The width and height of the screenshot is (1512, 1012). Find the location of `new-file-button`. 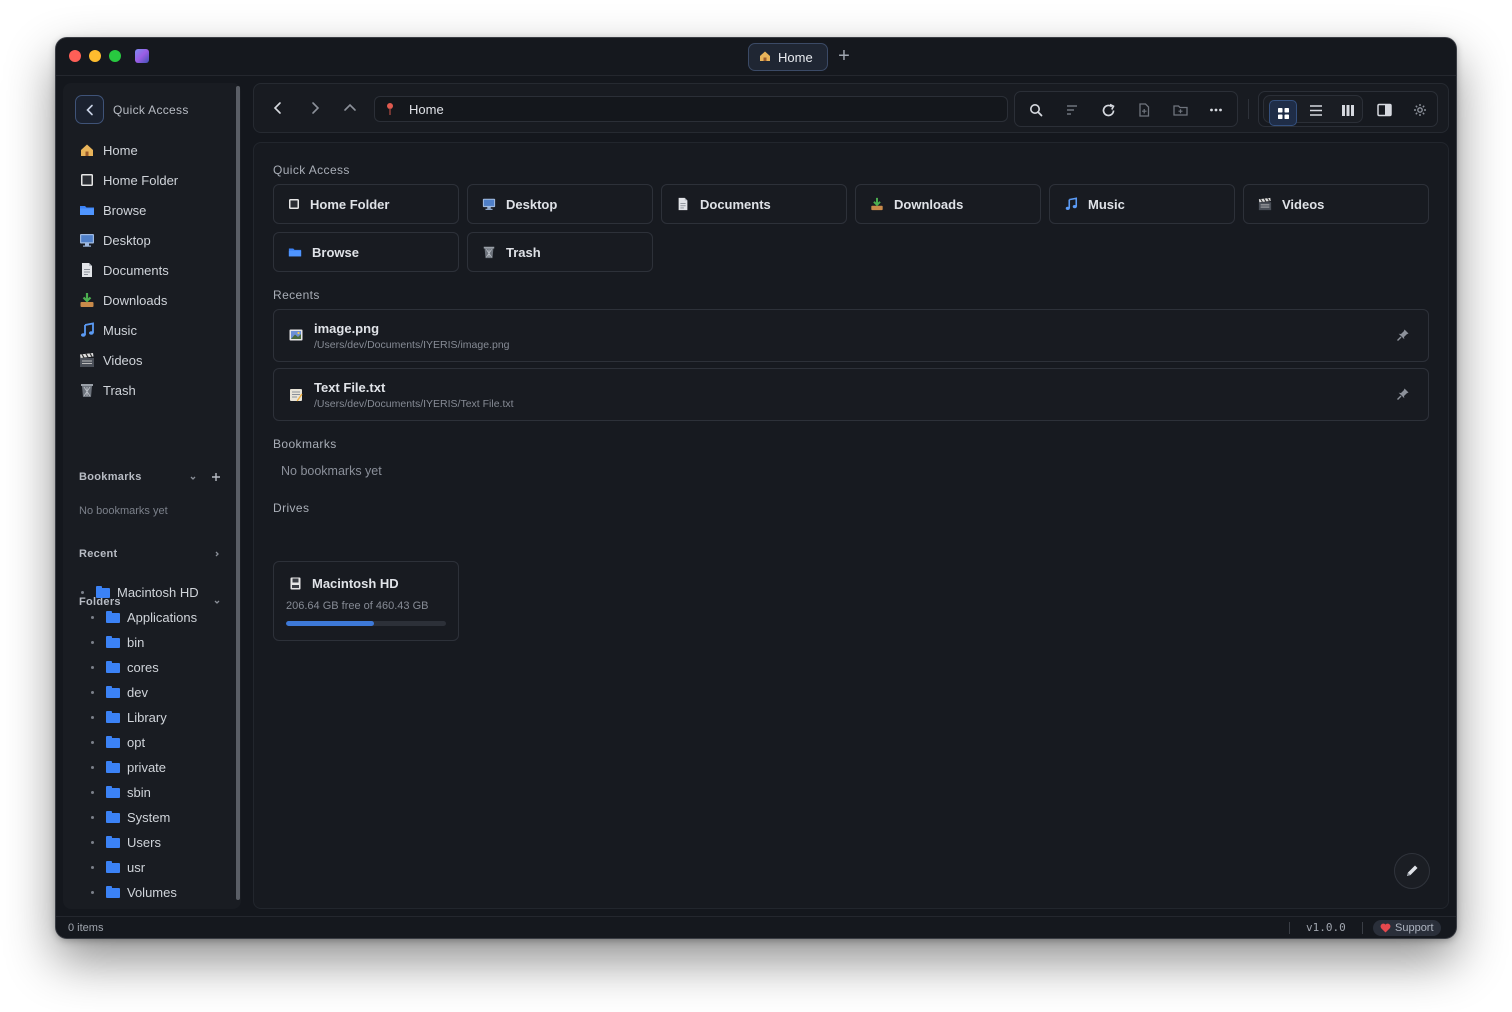

new-file-button is located at coordinates (1144, 110).